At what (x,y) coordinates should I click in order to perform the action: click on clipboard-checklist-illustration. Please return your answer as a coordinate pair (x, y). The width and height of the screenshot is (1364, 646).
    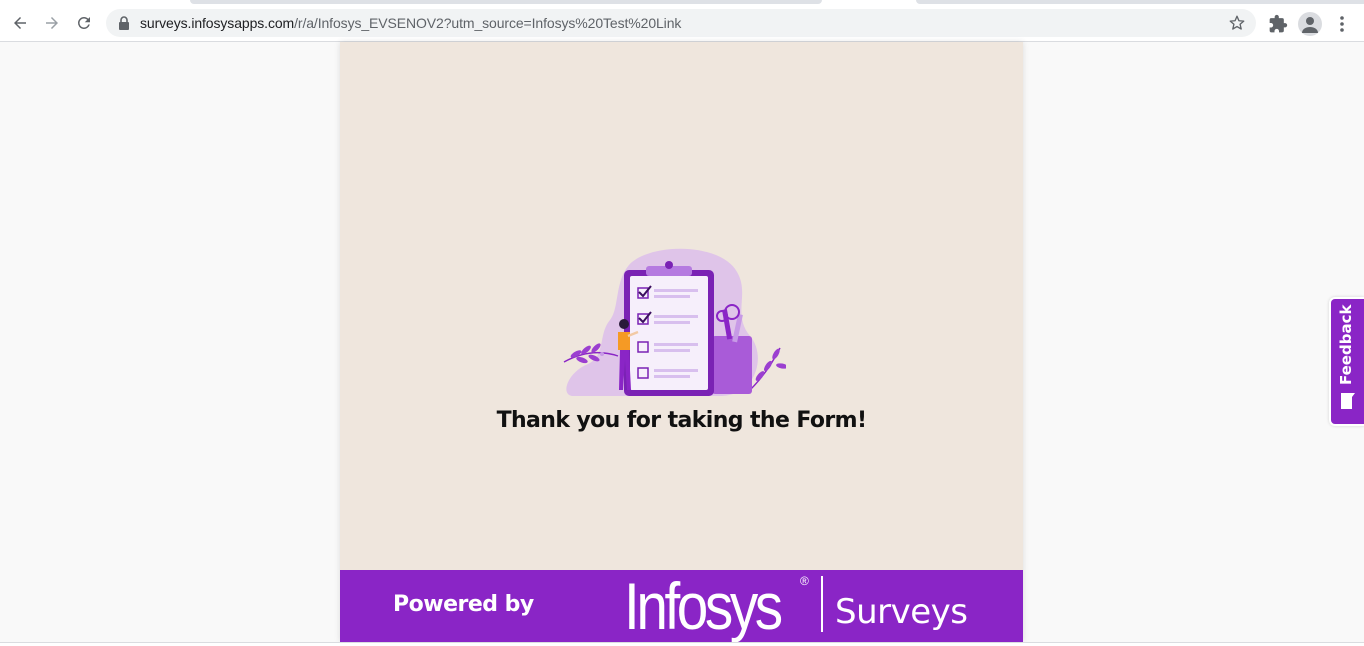
    Looking at the image, I should click on (674, 322).